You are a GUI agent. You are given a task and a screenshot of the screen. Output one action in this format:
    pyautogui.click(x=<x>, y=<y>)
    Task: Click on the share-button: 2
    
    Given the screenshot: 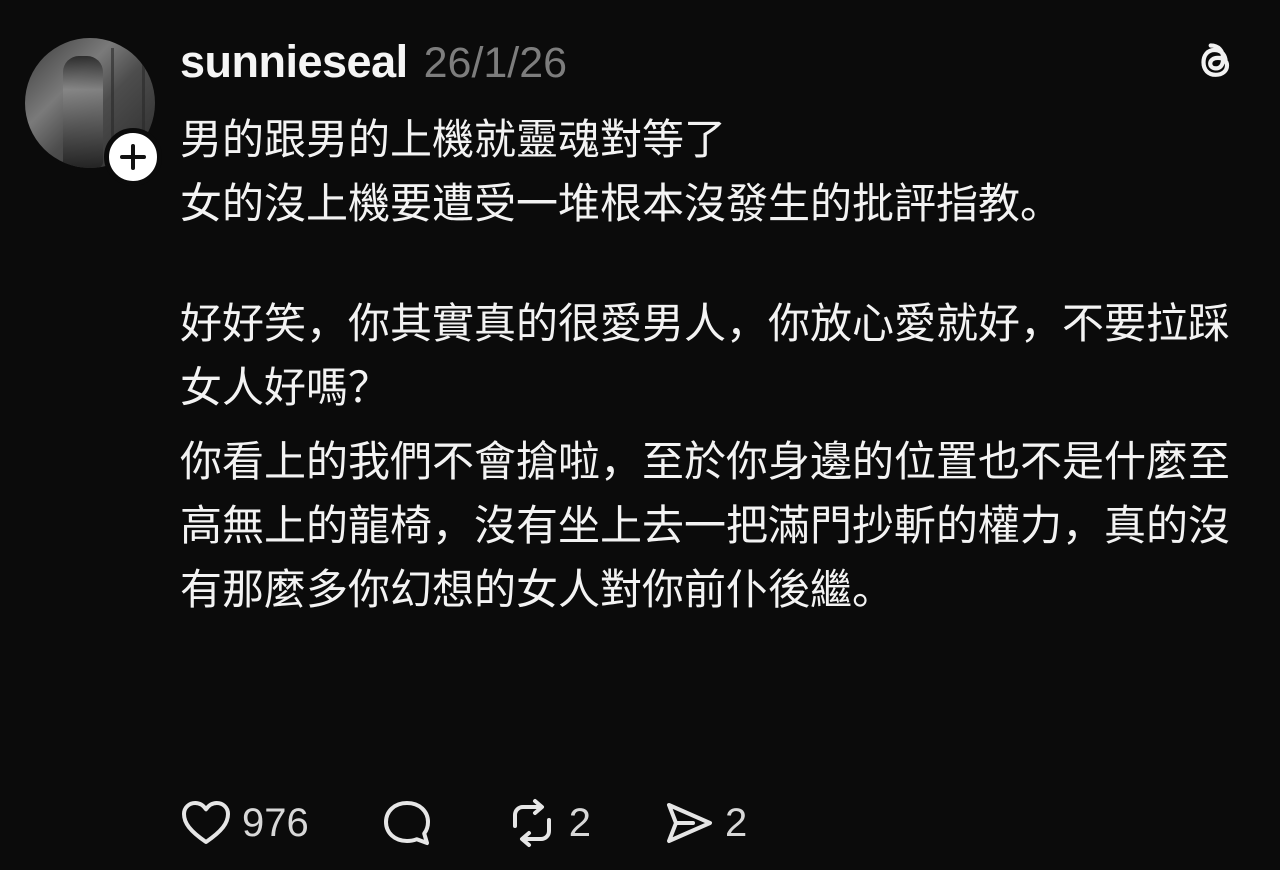 What is the action you would take?
    pyautogui.click(x=705, y=823)
    